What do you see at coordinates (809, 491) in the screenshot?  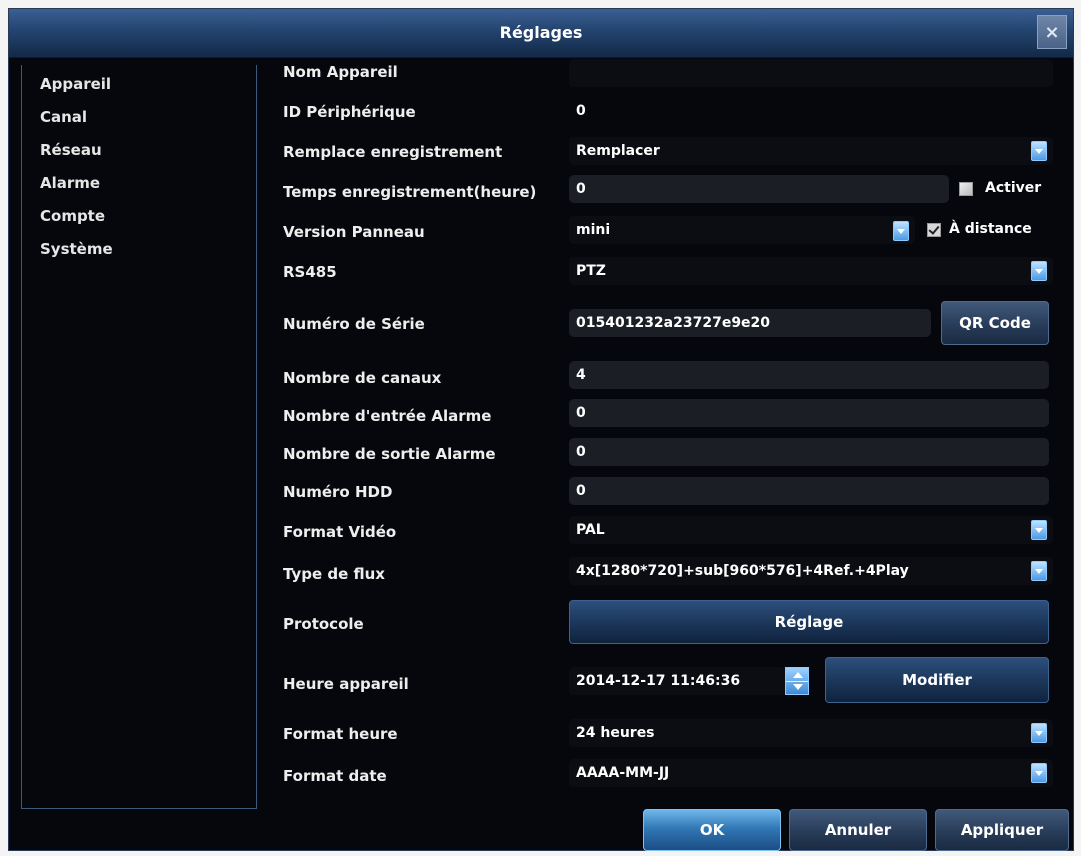 I see `hdd-input: 0` at bounding box center [809, 491].